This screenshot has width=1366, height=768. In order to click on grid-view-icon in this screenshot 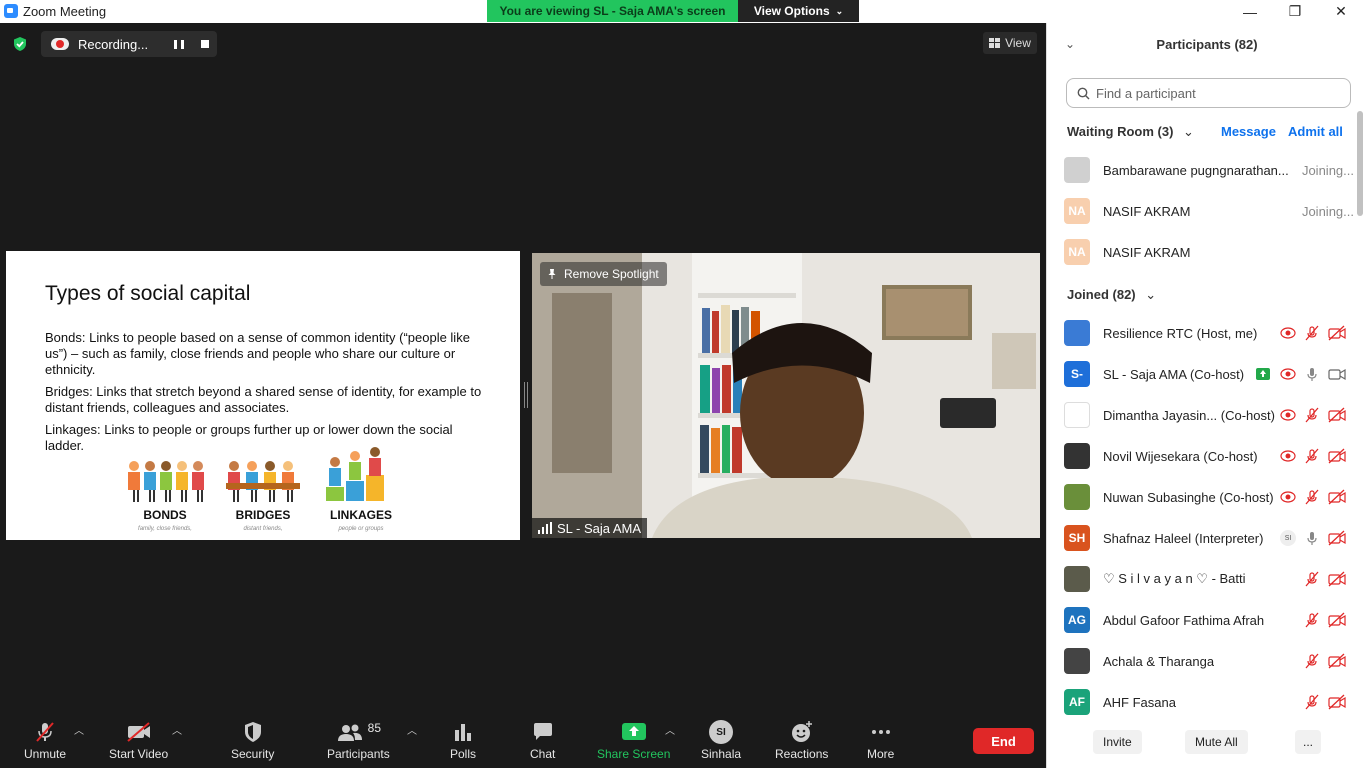, I will do `click(995, 43)`.